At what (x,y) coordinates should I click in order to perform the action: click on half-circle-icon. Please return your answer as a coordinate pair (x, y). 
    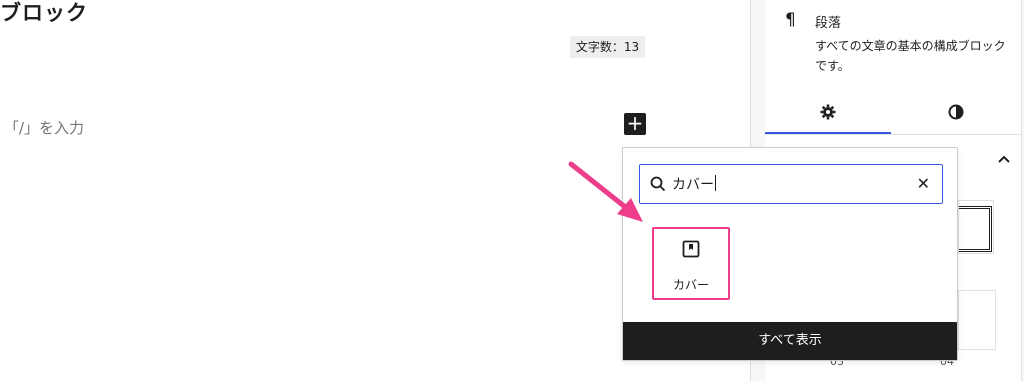
    Looking at the image, I should click on (956, 110).